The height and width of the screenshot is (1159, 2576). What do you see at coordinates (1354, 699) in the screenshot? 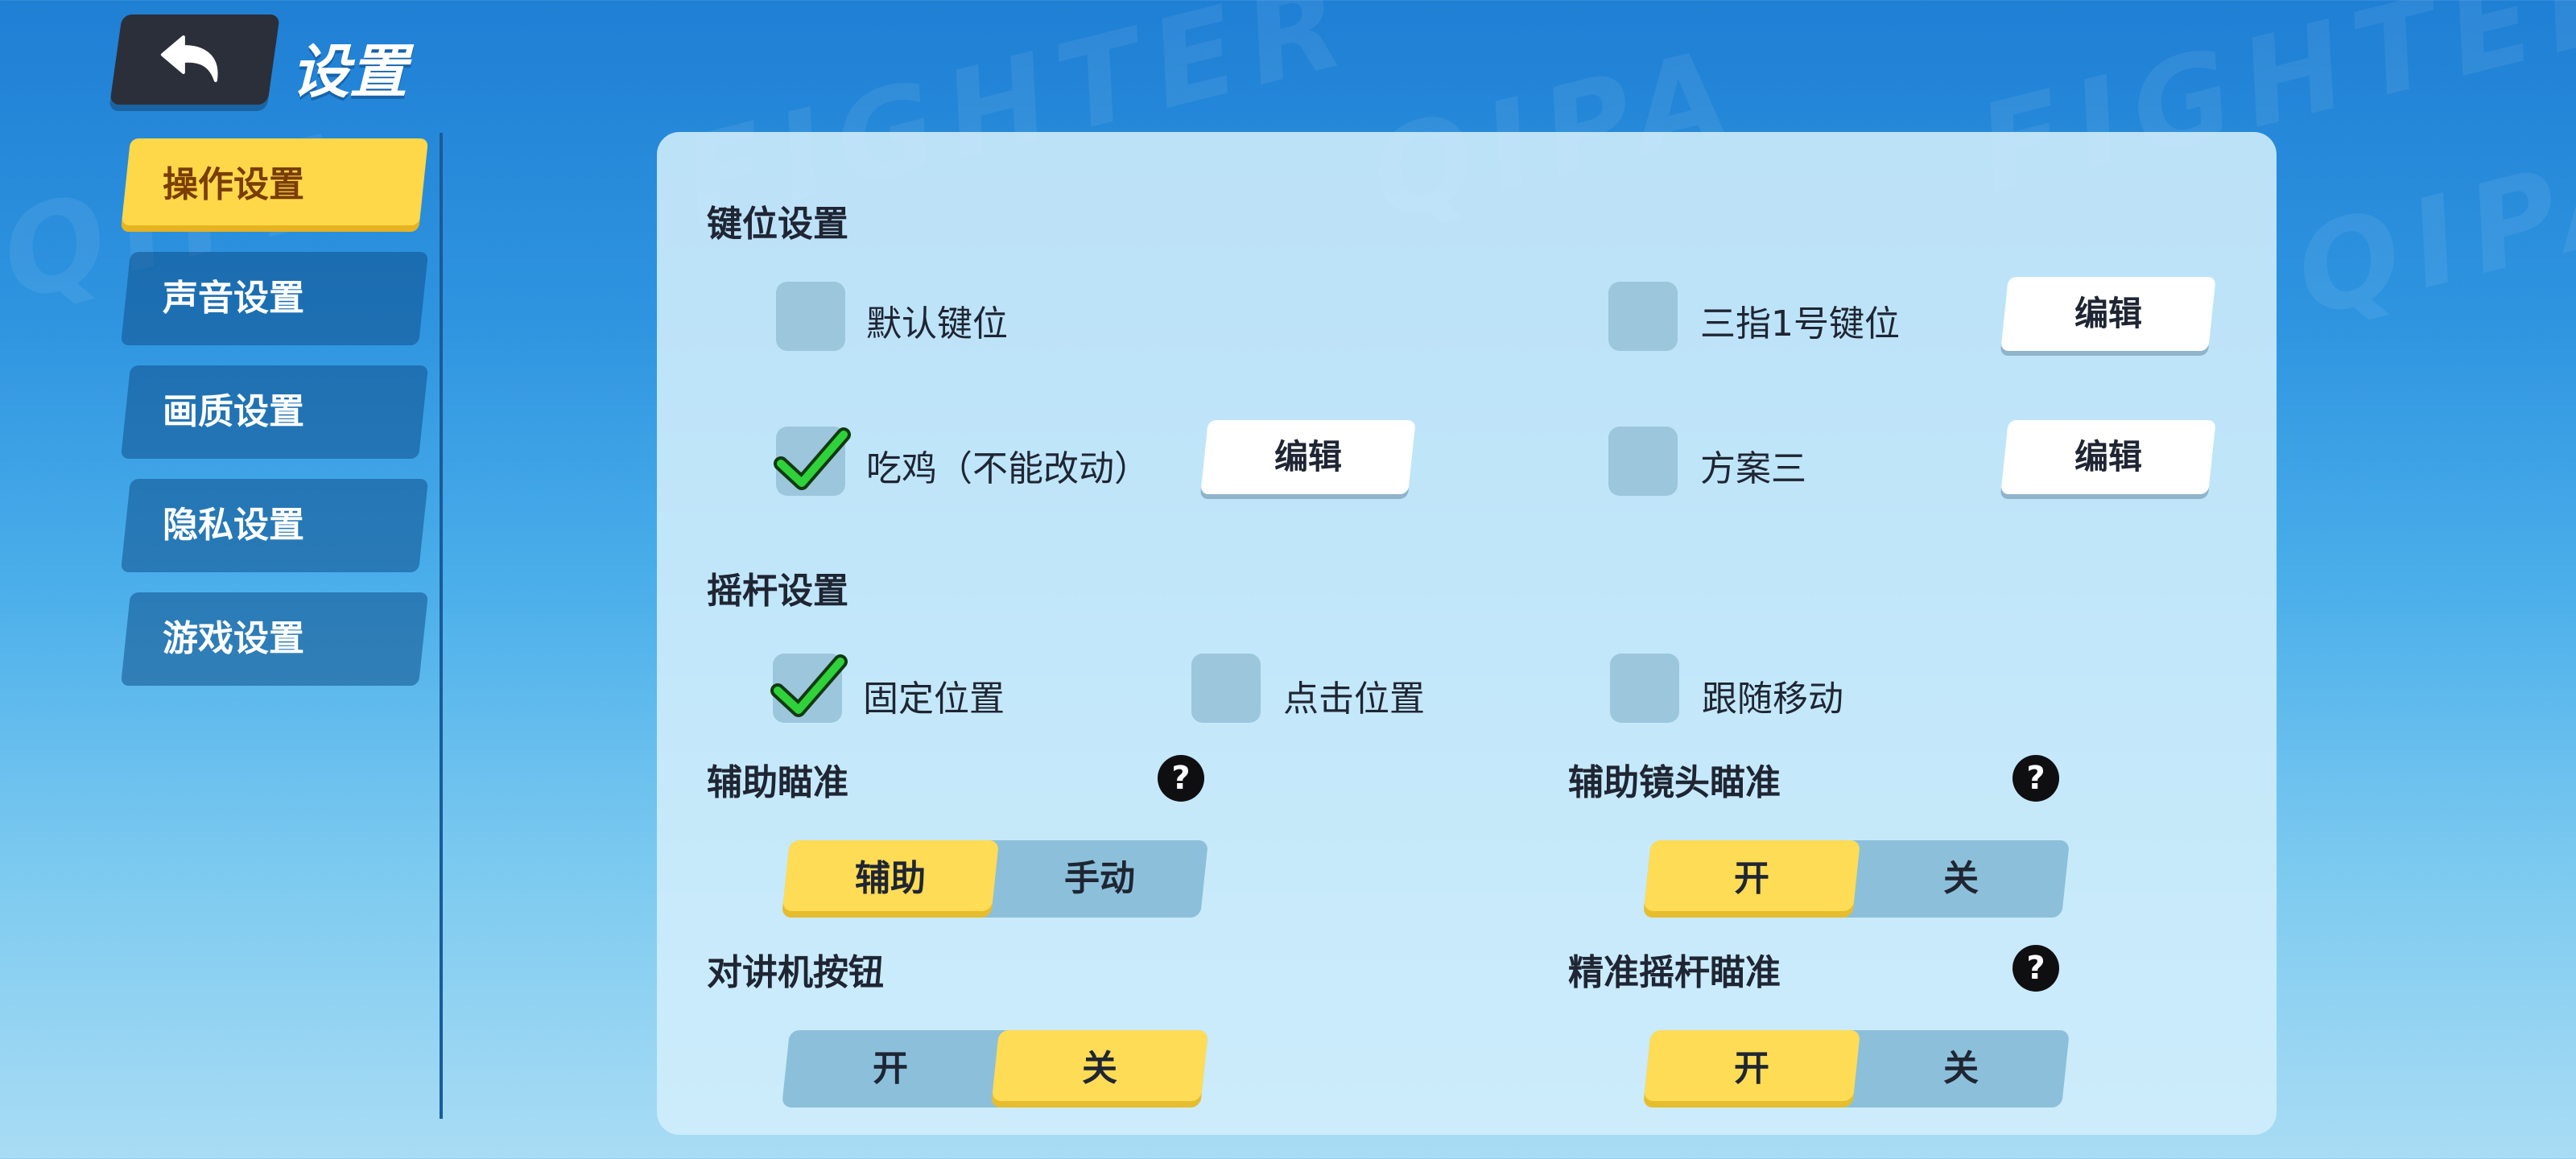
I see `joystick-tap-label: 点击位置` at bounding box center [1354, 699].